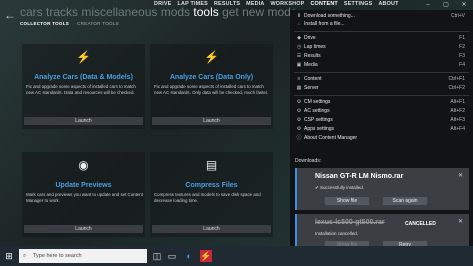  I want to click on tab-get-new-mods: get new mods, so click(258, 12).